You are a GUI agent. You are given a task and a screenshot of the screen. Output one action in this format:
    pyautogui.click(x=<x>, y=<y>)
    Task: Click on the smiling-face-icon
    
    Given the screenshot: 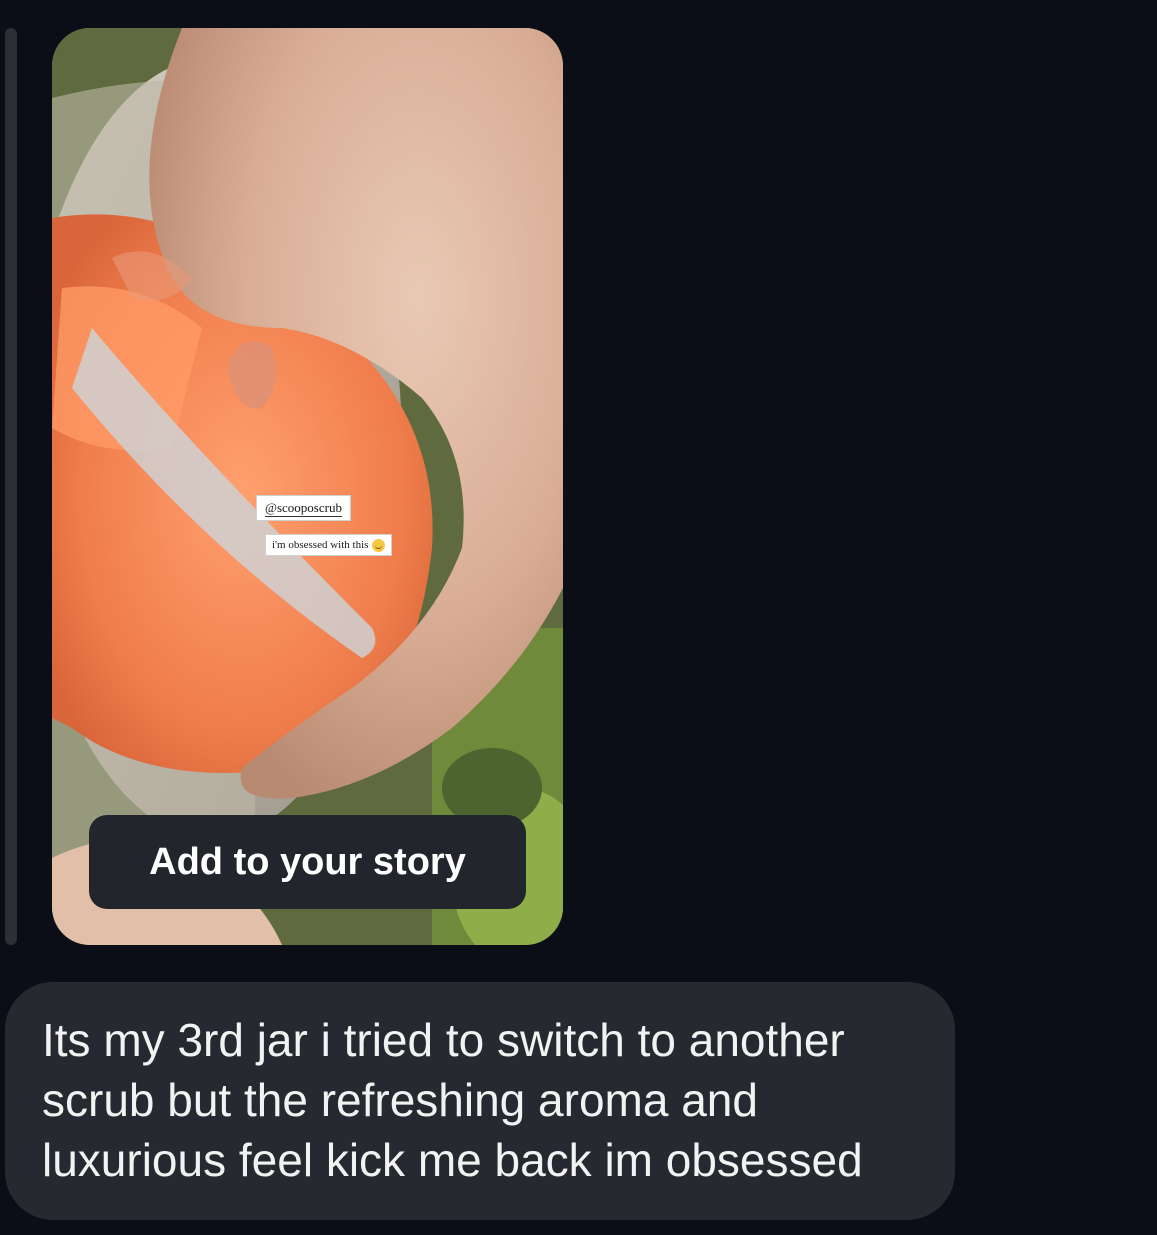 What is the action you would take?
    pyautogui.click(x=379, y=545)
    